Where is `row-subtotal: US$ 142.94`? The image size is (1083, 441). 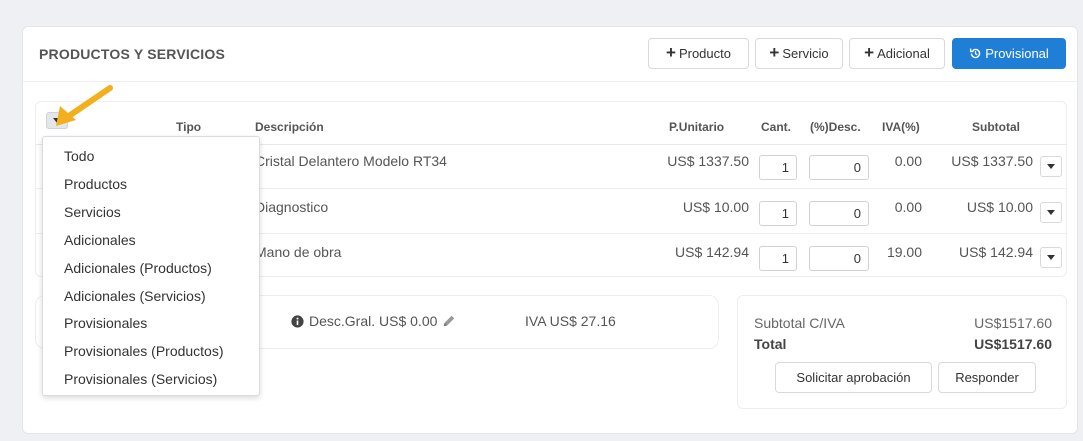
row-subtotal: US$ 142.94 is located at coordinates (996, 252).